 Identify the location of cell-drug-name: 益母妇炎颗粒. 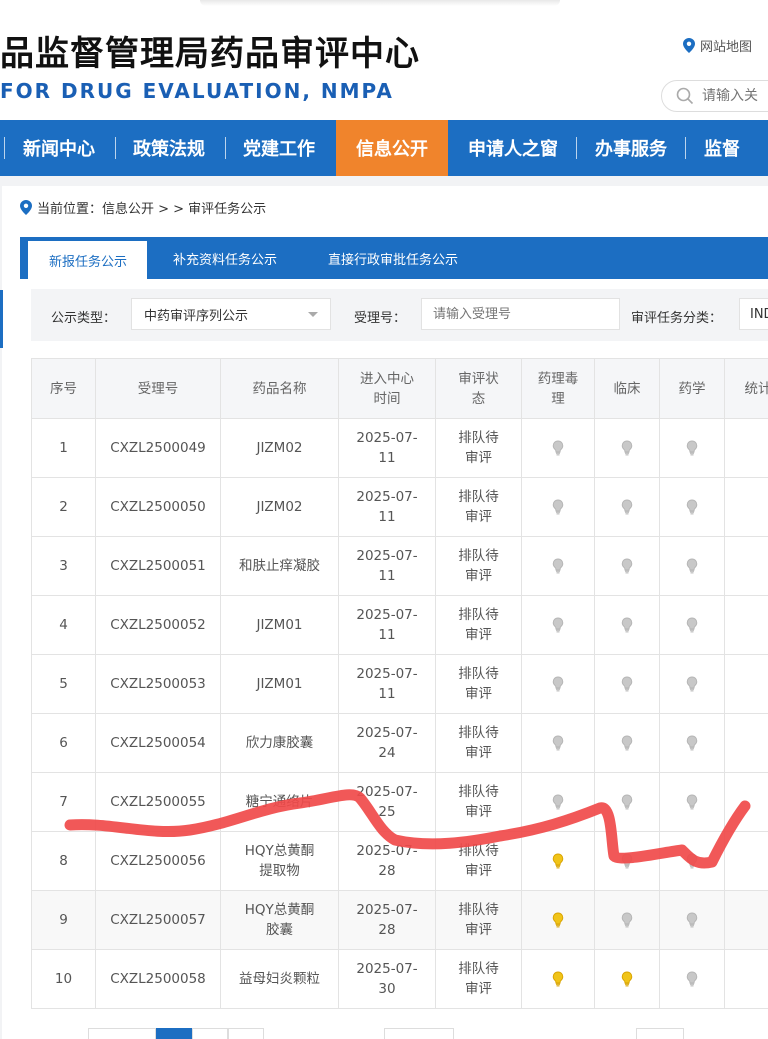
(279, 979).